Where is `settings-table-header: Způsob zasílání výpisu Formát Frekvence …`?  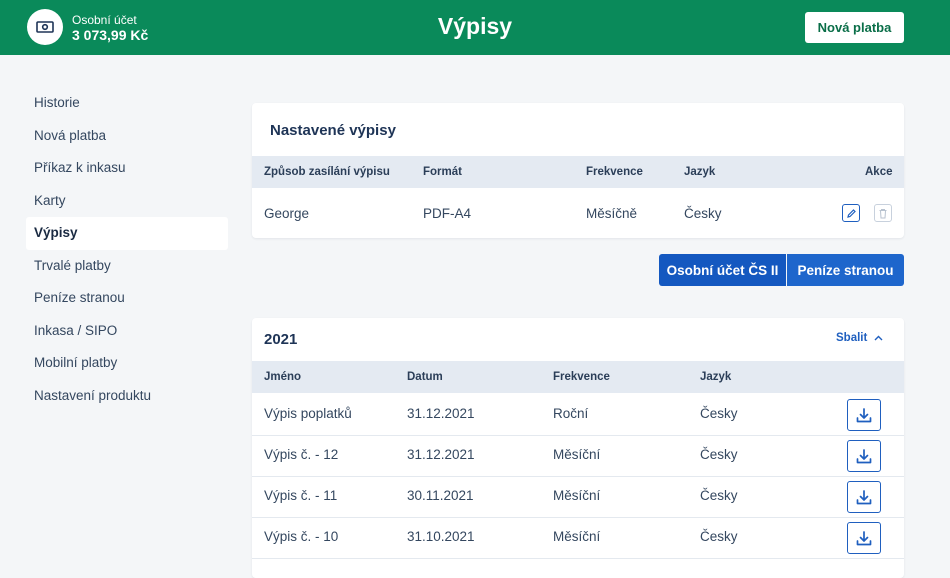
settings-table-header: Způsob zasílání výpisu Formát Frekvence … is located at coordinates (578, 172).